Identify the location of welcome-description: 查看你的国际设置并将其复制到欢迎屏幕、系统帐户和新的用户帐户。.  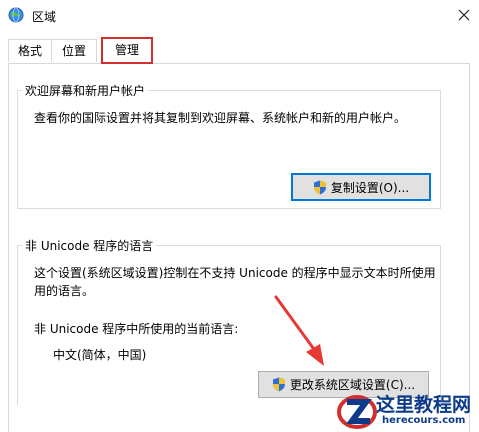
(220, 118).